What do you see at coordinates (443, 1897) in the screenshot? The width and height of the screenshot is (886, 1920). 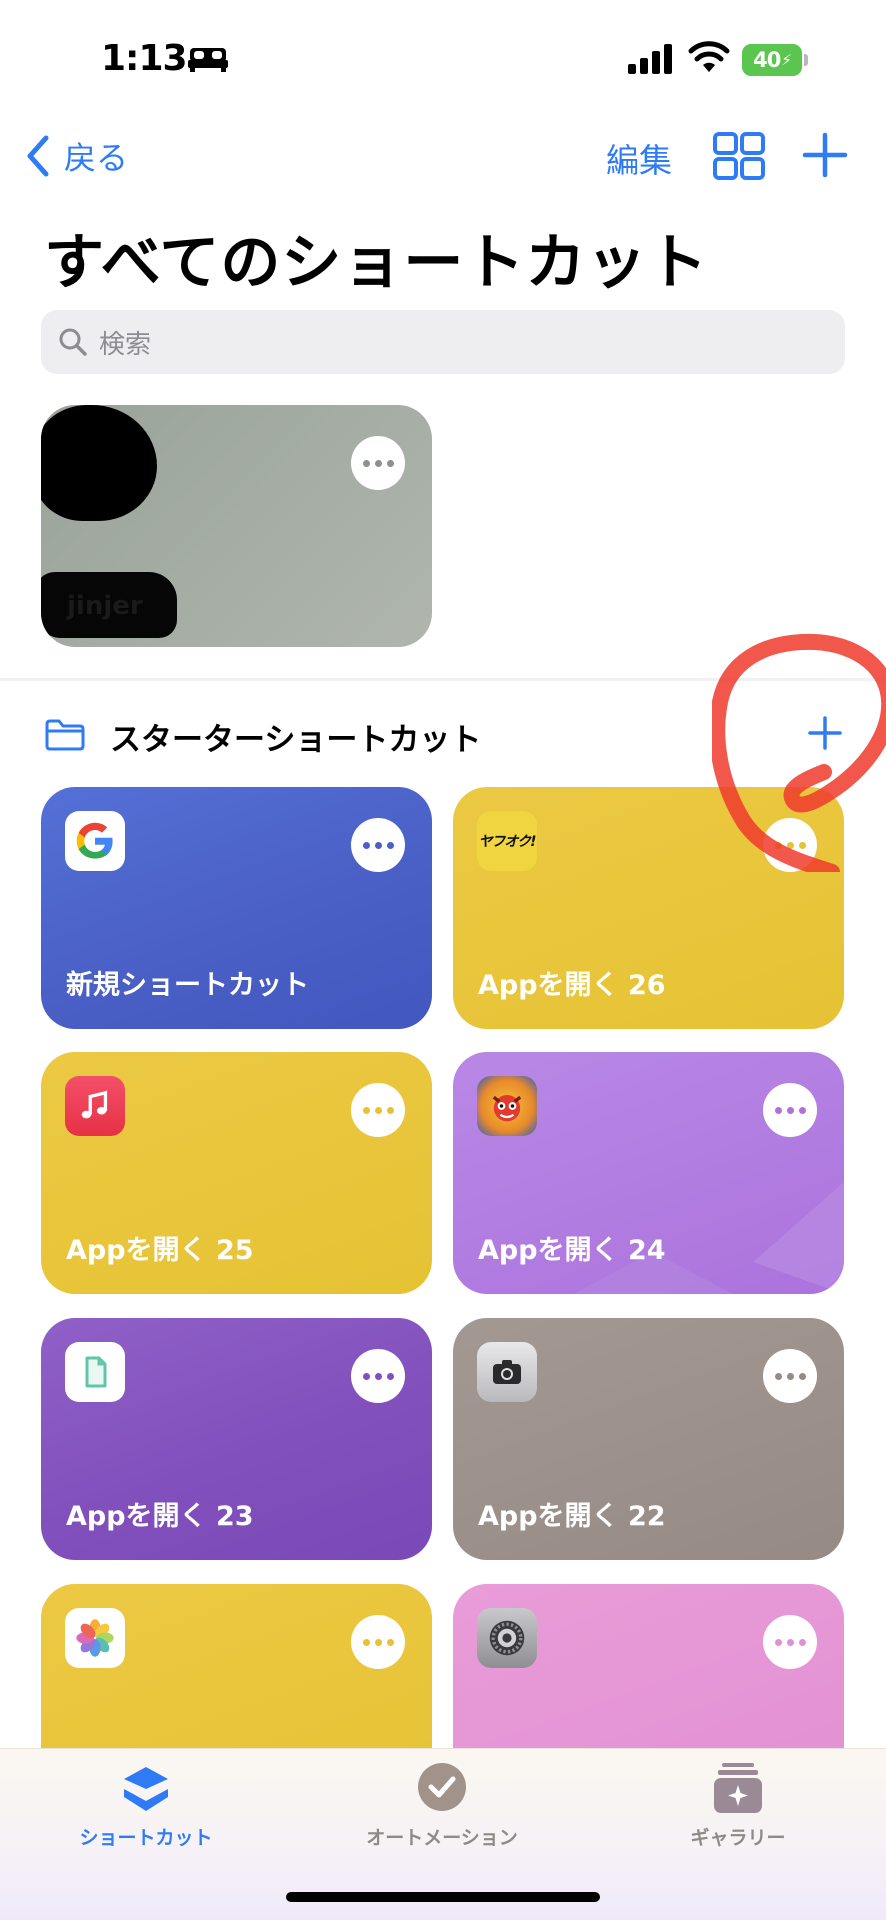 I see `home-indicator` at bounding box center [443, 1897].